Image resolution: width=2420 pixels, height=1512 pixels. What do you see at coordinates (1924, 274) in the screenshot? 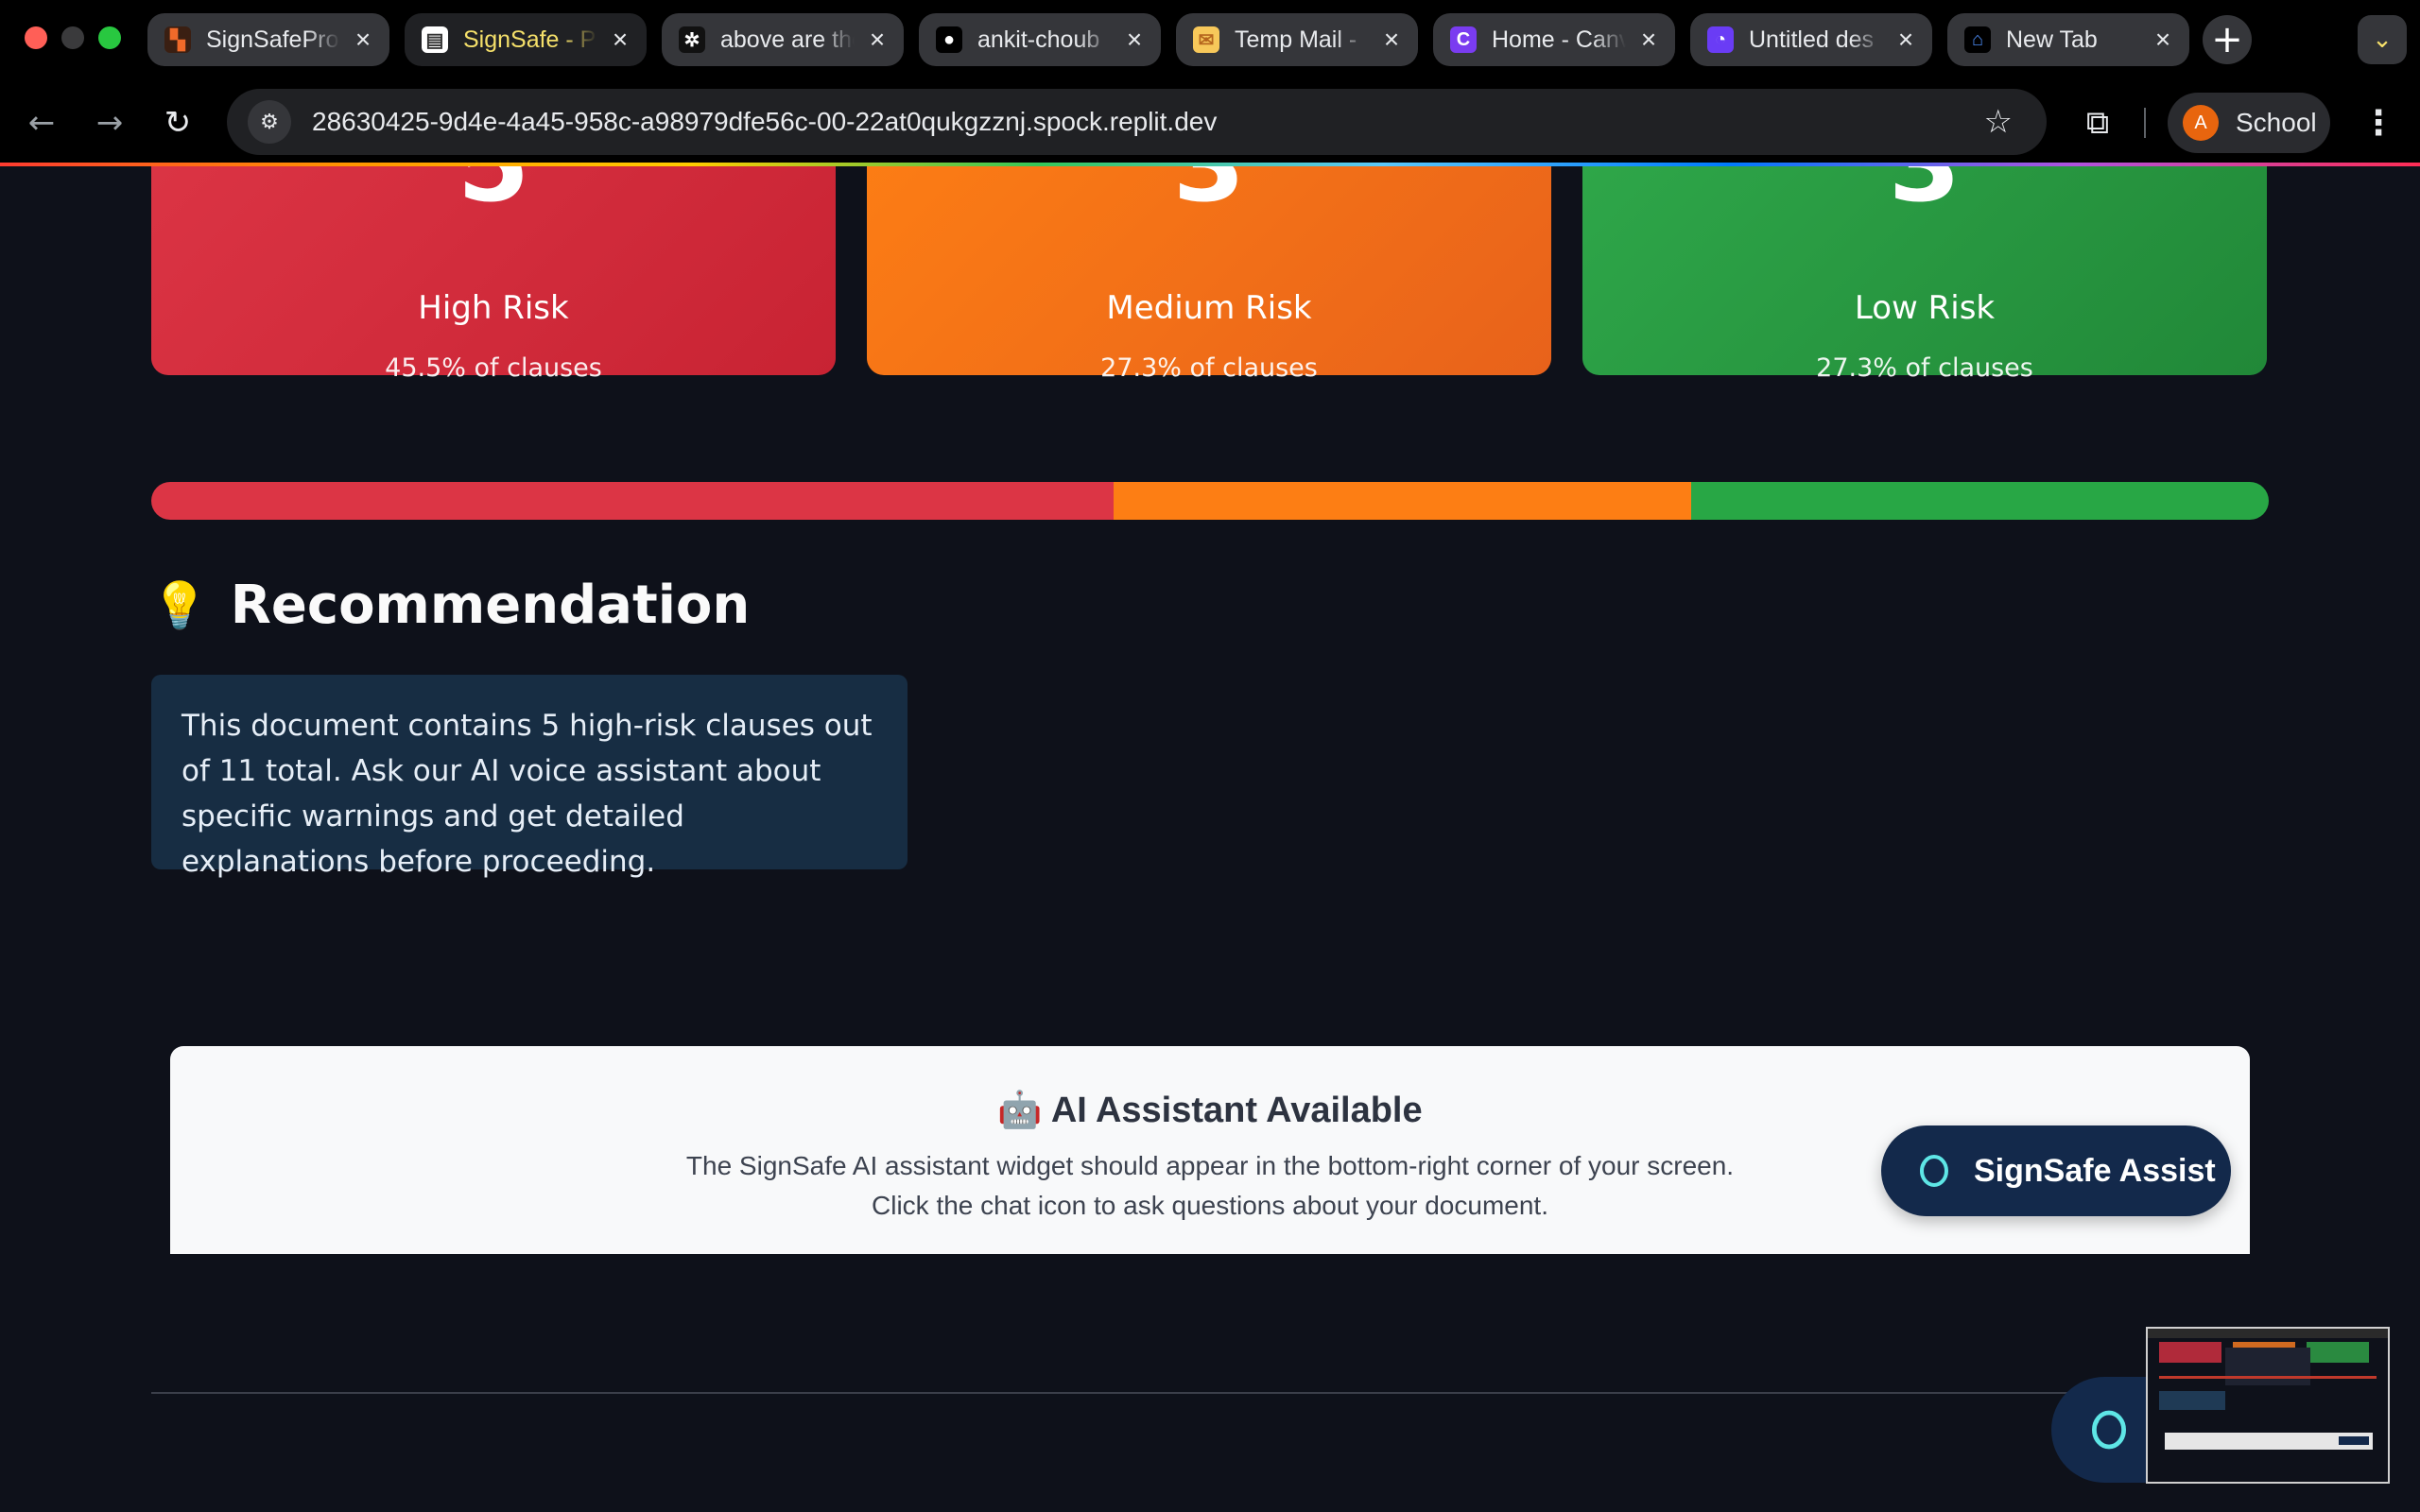
I see `low-risk-card: 3 Low Risk 27.3% of clauses` at bounding box center [1924, 274].